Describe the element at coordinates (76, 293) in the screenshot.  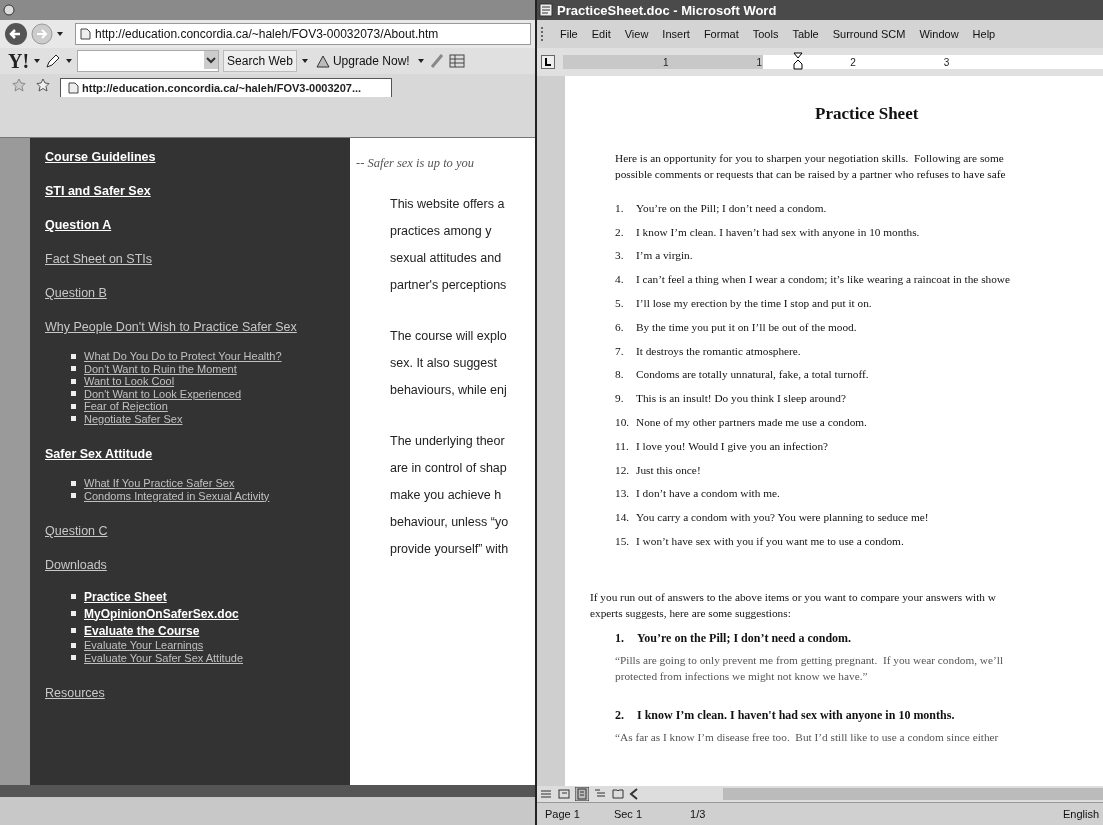
I see `sidebar-link: Question B` at that location.